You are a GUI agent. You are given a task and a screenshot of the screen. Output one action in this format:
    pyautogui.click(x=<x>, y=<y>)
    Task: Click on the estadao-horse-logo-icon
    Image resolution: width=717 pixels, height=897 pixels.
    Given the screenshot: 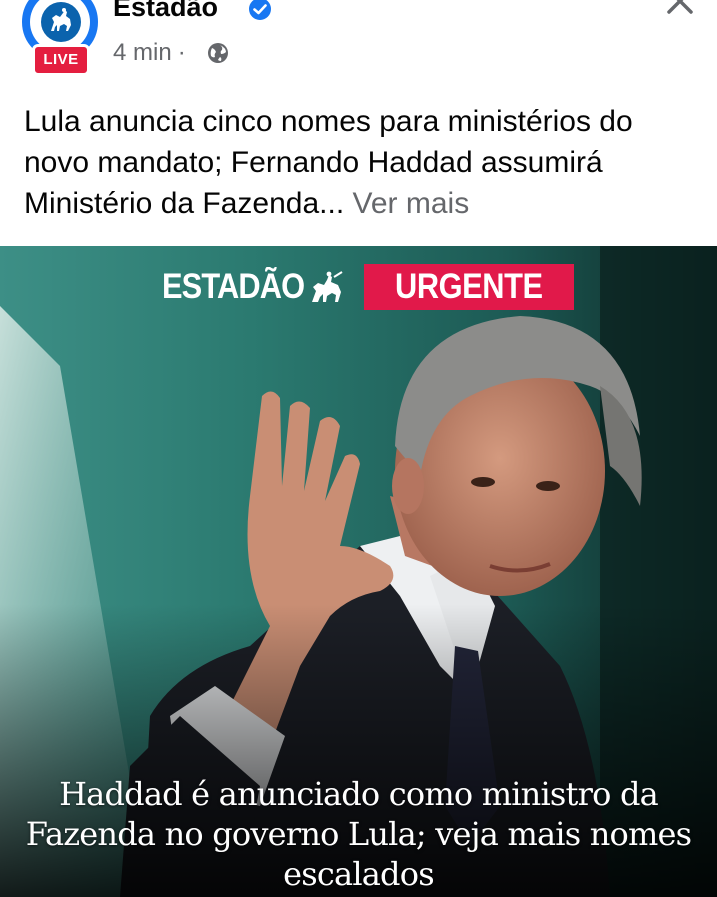 What is the action you would take?
    pyautogui.click(x=61, y=22)
    